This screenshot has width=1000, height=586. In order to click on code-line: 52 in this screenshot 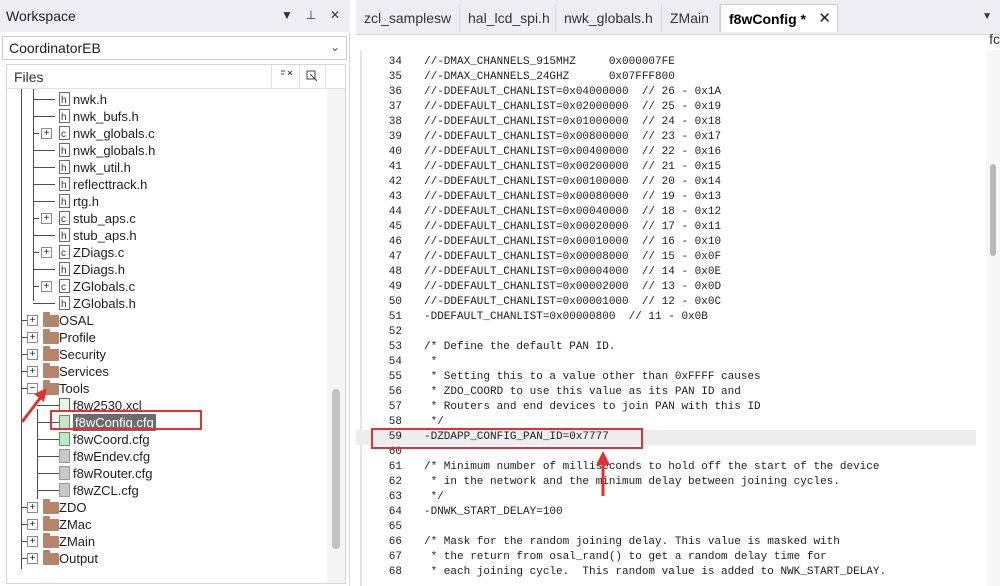, I will do `click(666, 332)`.